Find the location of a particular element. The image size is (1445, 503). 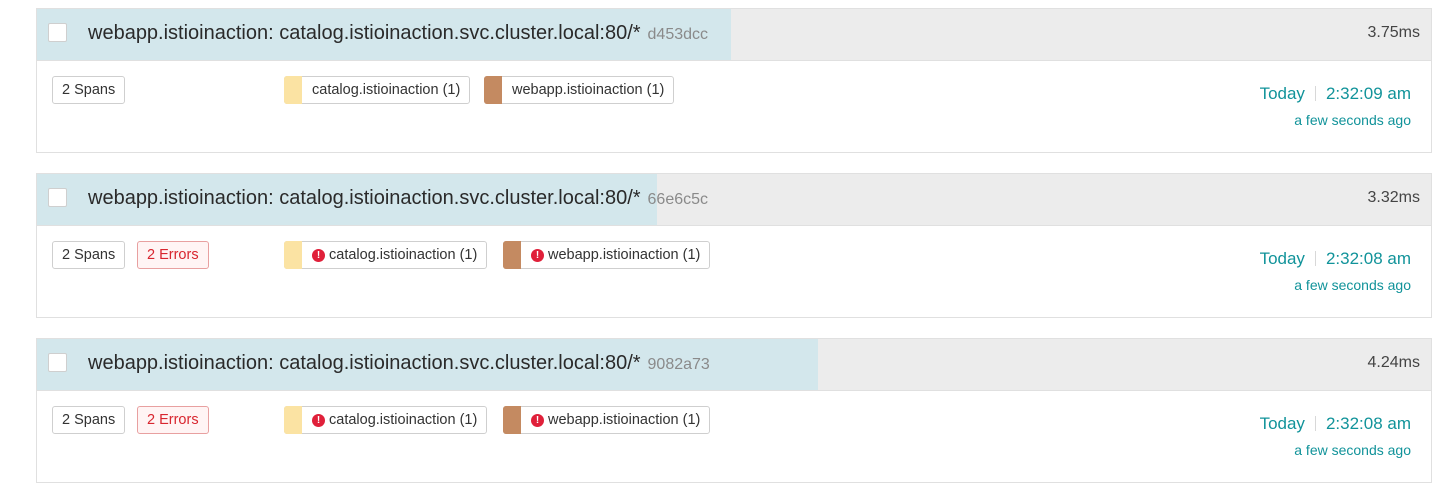

trace-id: 66e6c5c is located at coordinates (678, 199).